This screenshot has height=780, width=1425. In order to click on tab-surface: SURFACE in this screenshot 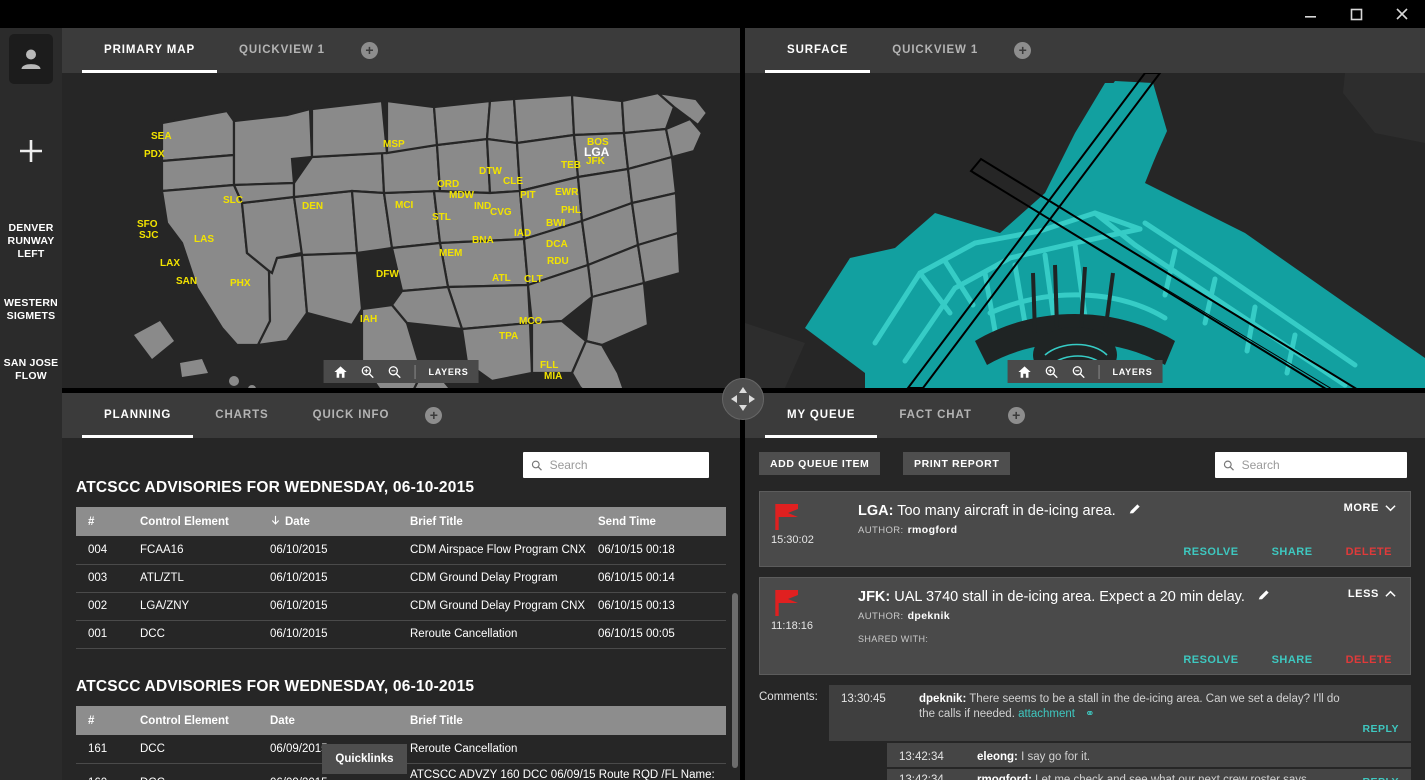, I will do `click(818, 50)`.